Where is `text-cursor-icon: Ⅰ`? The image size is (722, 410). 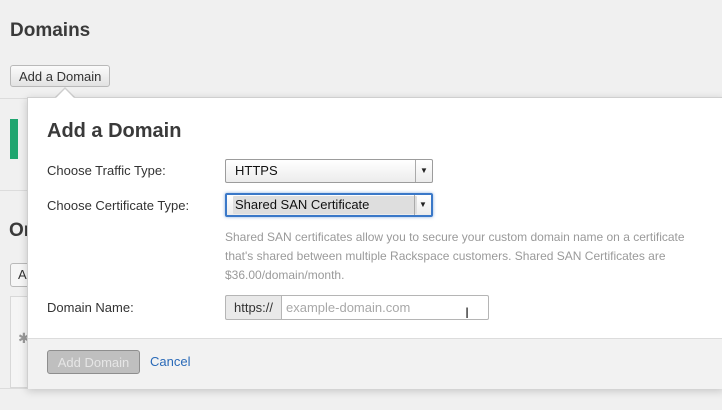
text-cursor-icon: Ⅰ is located at coordinates (467, 314).